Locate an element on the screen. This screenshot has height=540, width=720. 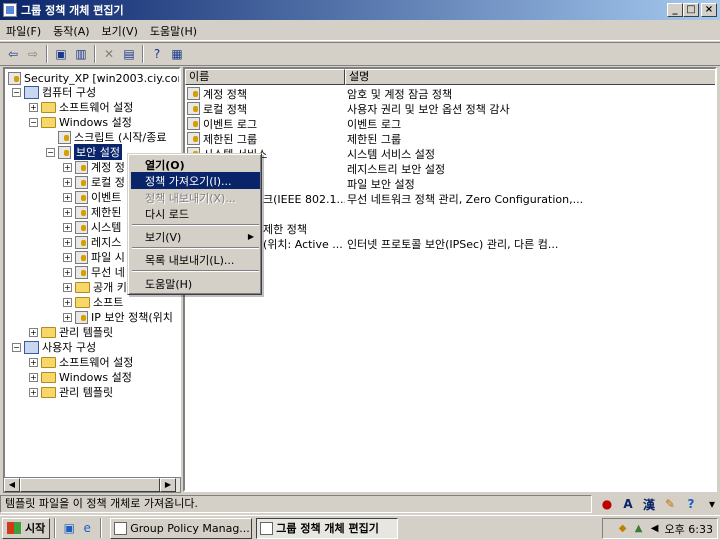
up-folder-icon: ▣ is located at coordinates (61, 54).